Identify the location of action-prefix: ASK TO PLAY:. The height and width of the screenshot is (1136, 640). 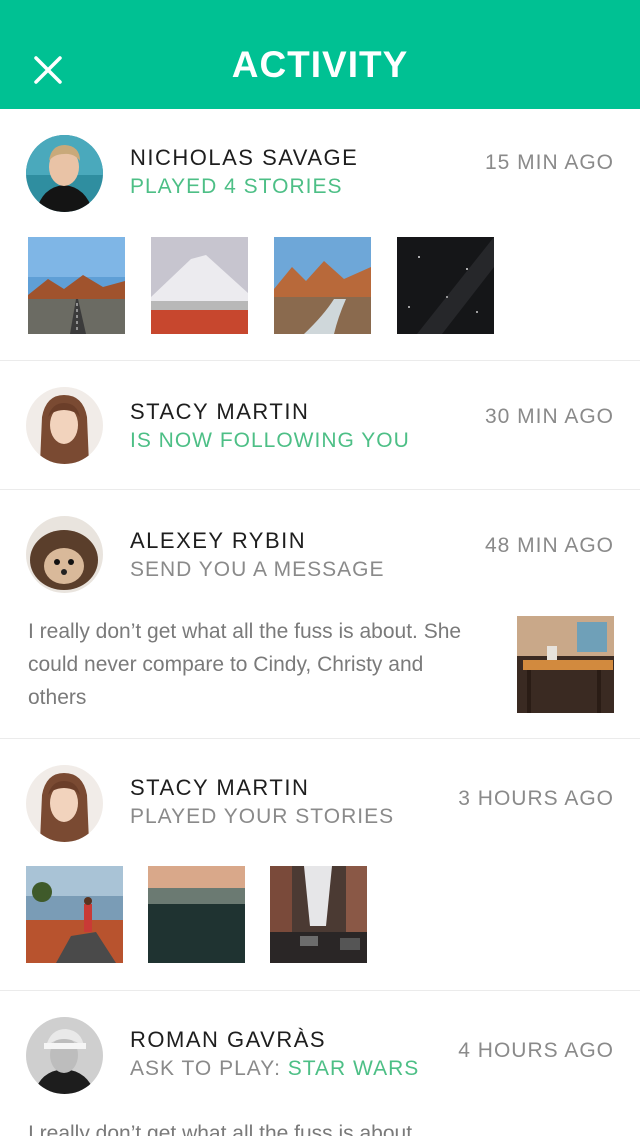
(209, 1068).